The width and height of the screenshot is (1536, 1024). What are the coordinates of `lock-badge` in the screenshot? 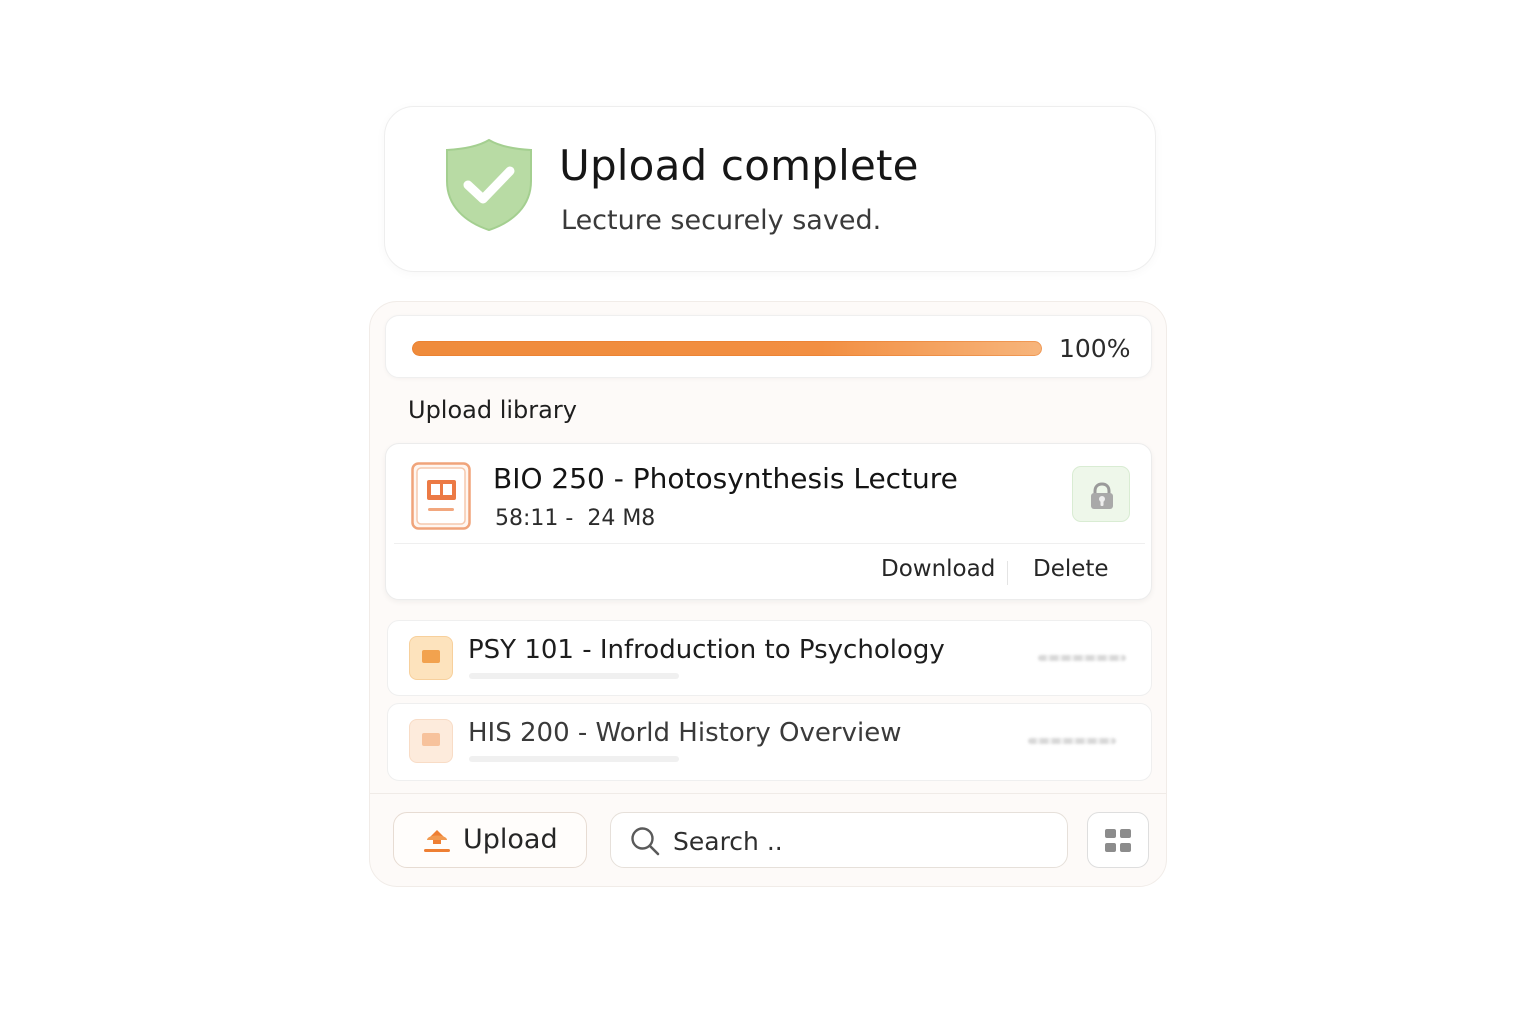 It's located at (1101, 494).